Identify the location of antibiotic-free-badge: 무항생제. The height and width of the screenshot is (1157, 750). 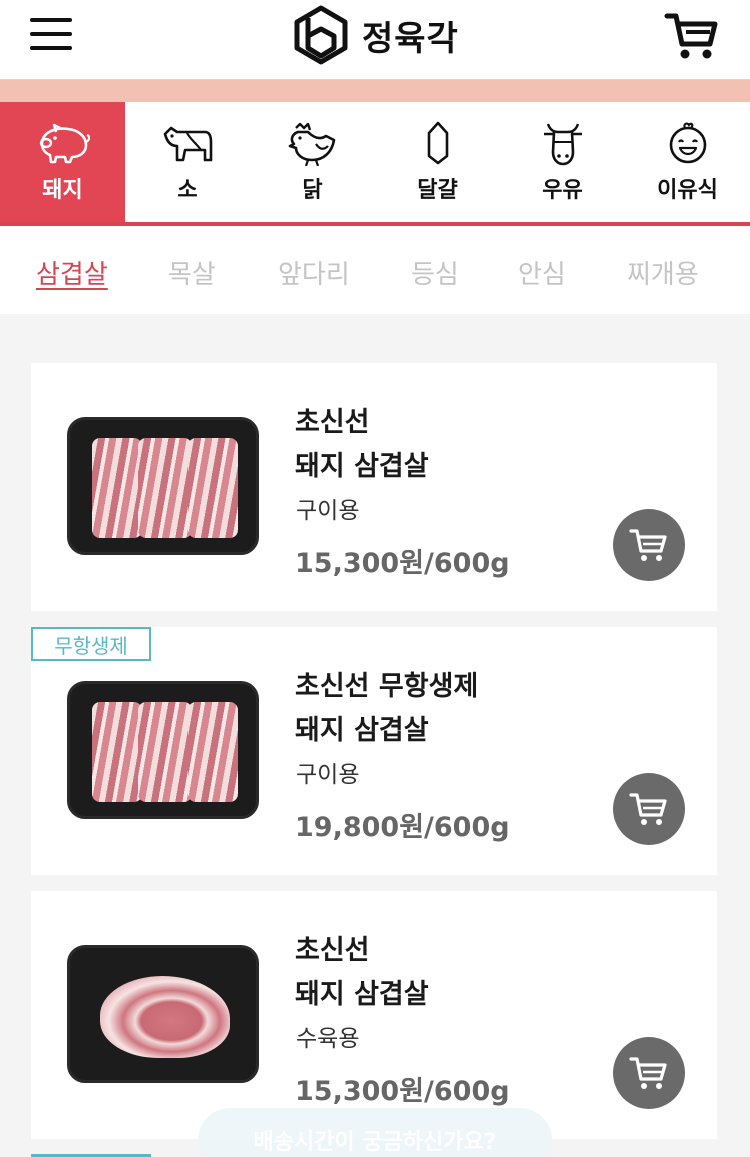
(91, 644).